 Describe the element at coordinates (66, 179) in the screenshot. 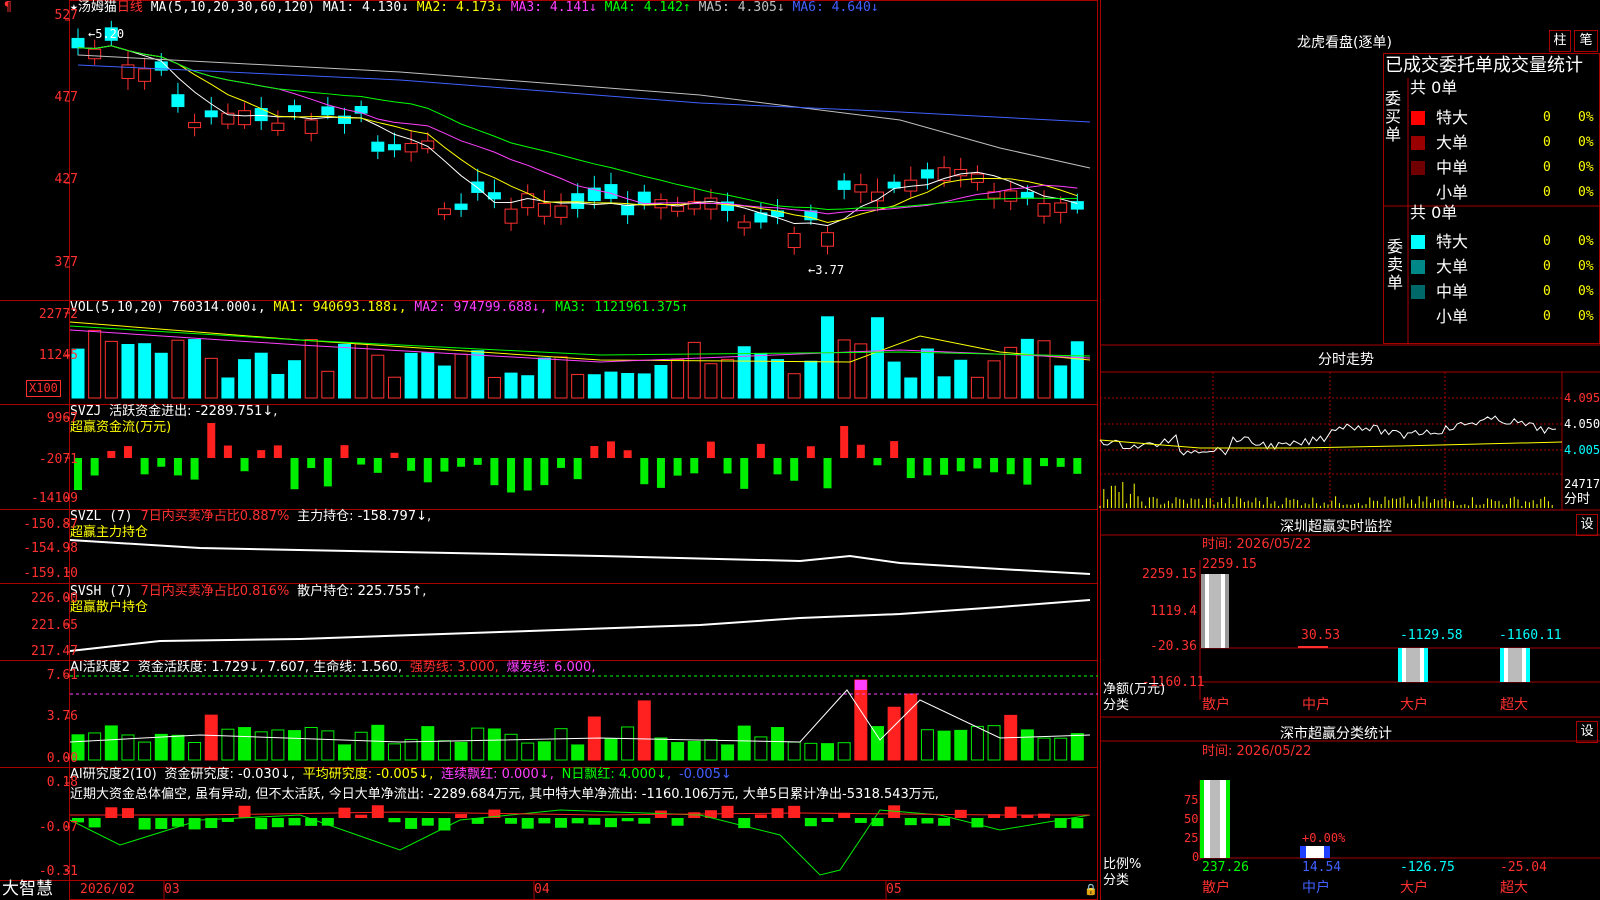

I see `main-y-label: 427` at that location.